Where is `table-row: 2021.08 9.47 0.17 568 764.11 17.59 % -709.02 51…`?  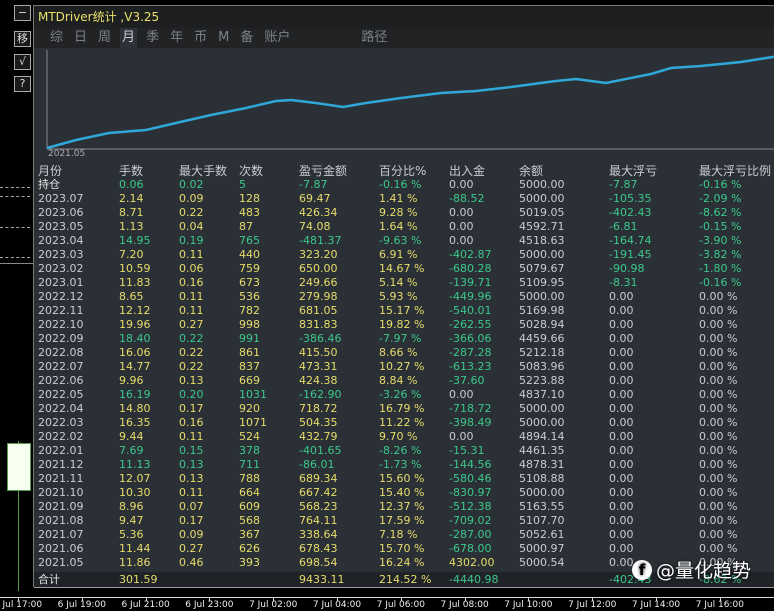 table-row: 2021.08 9.47 0.17 568 764.11 17.59 % -709.02 51… is located at coordinates (404, 521).